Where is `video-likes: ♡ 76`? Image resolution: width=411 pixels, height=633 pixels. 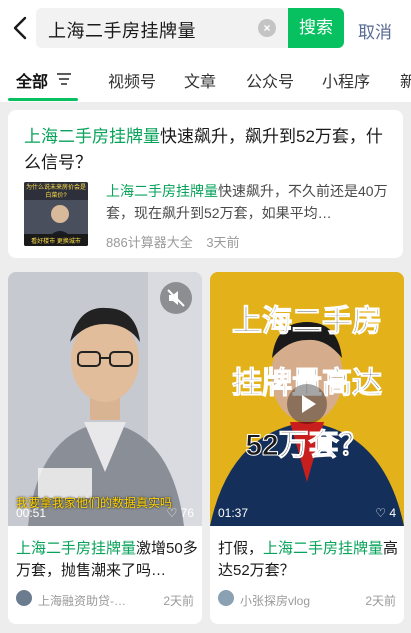
video-likes: ♡ 76 is located at coordinates (180, 513).